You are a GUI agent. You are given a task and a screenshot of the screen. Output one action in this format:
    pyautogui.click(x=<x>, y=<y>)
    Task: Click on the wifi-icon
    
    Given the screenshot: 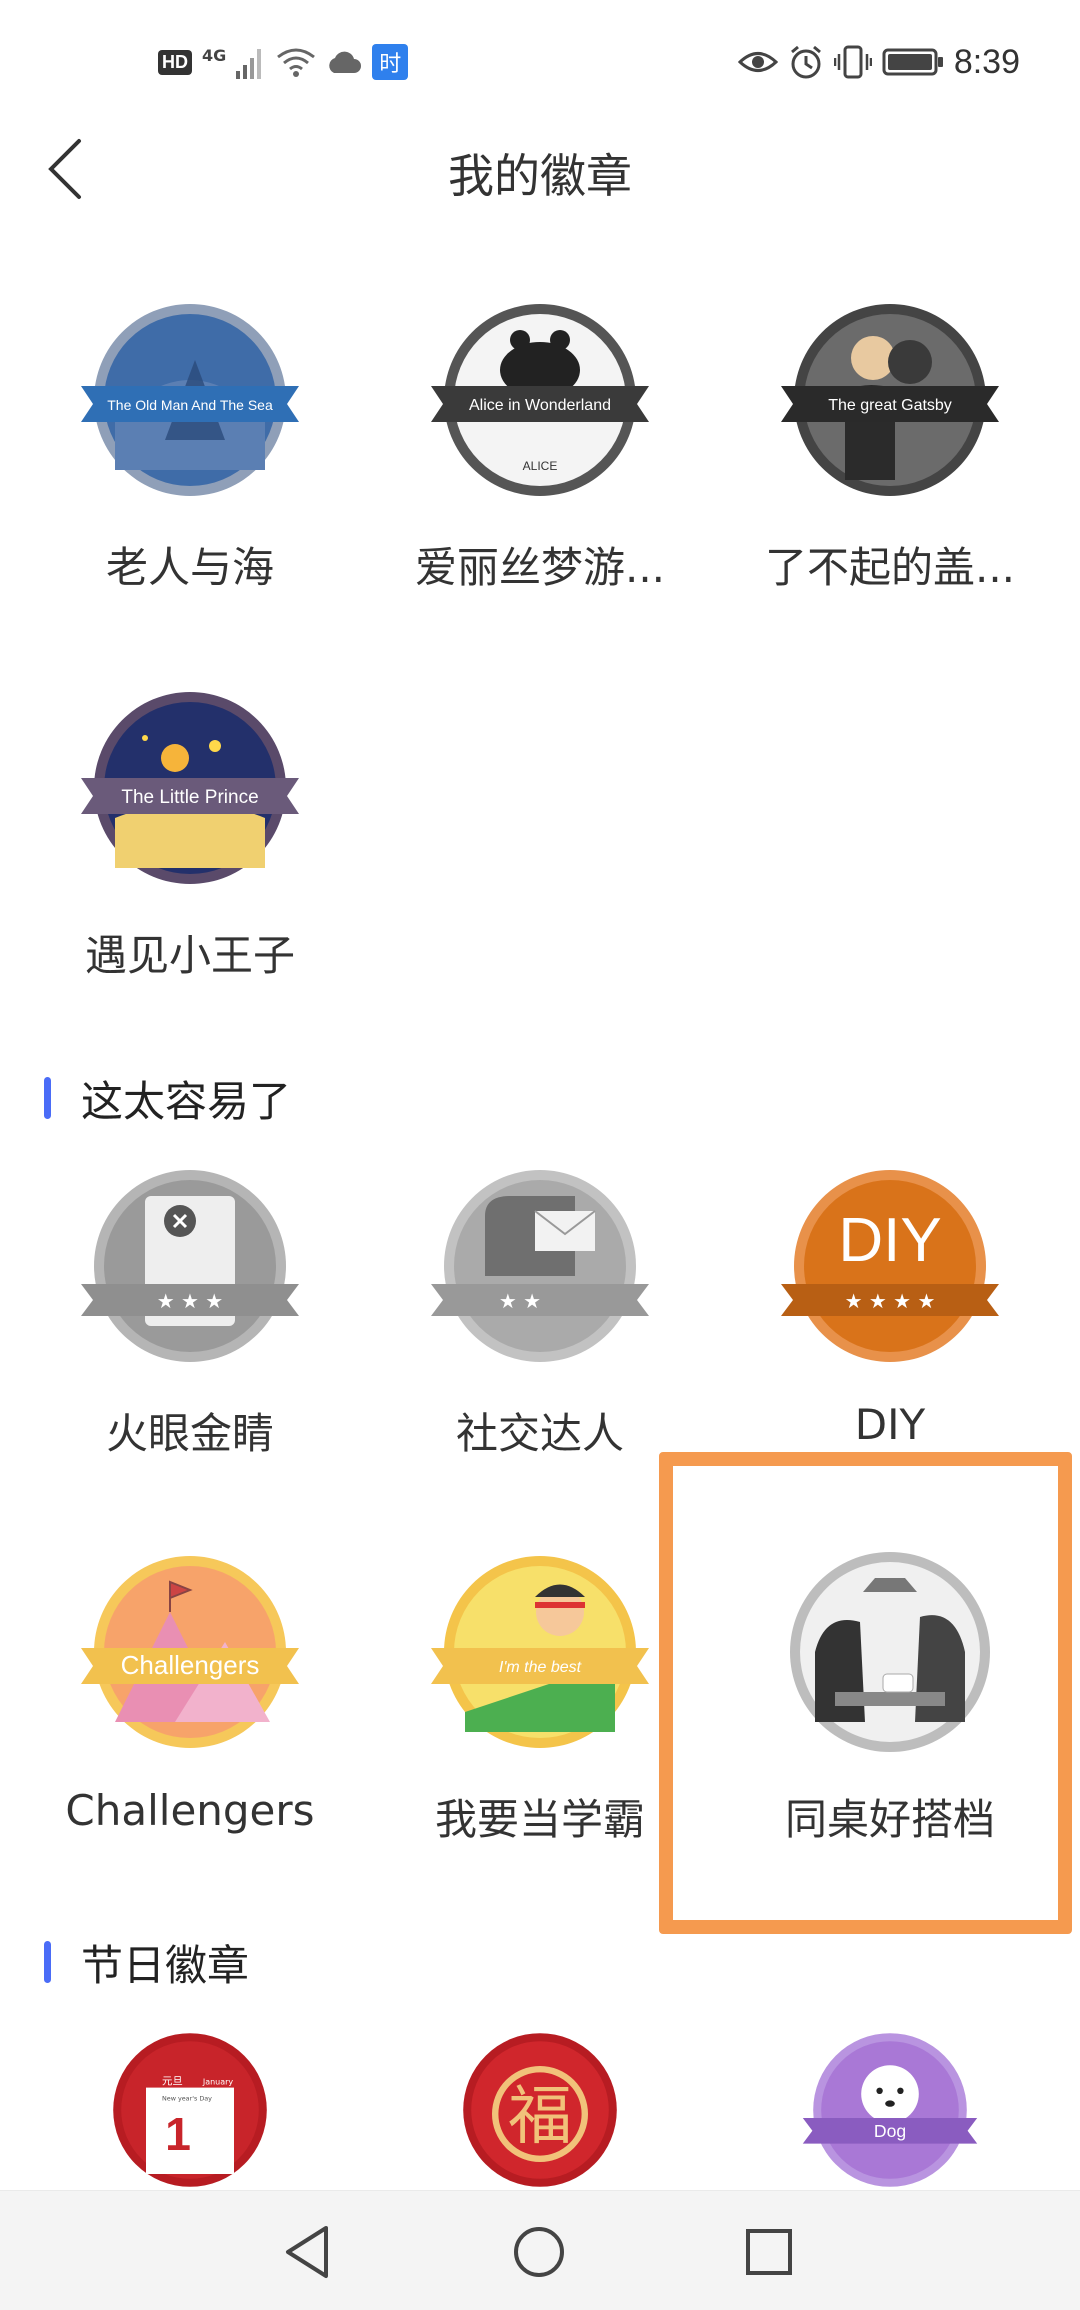 What is the action you would take?
    pyautogui.click(x=296, y=62)
    